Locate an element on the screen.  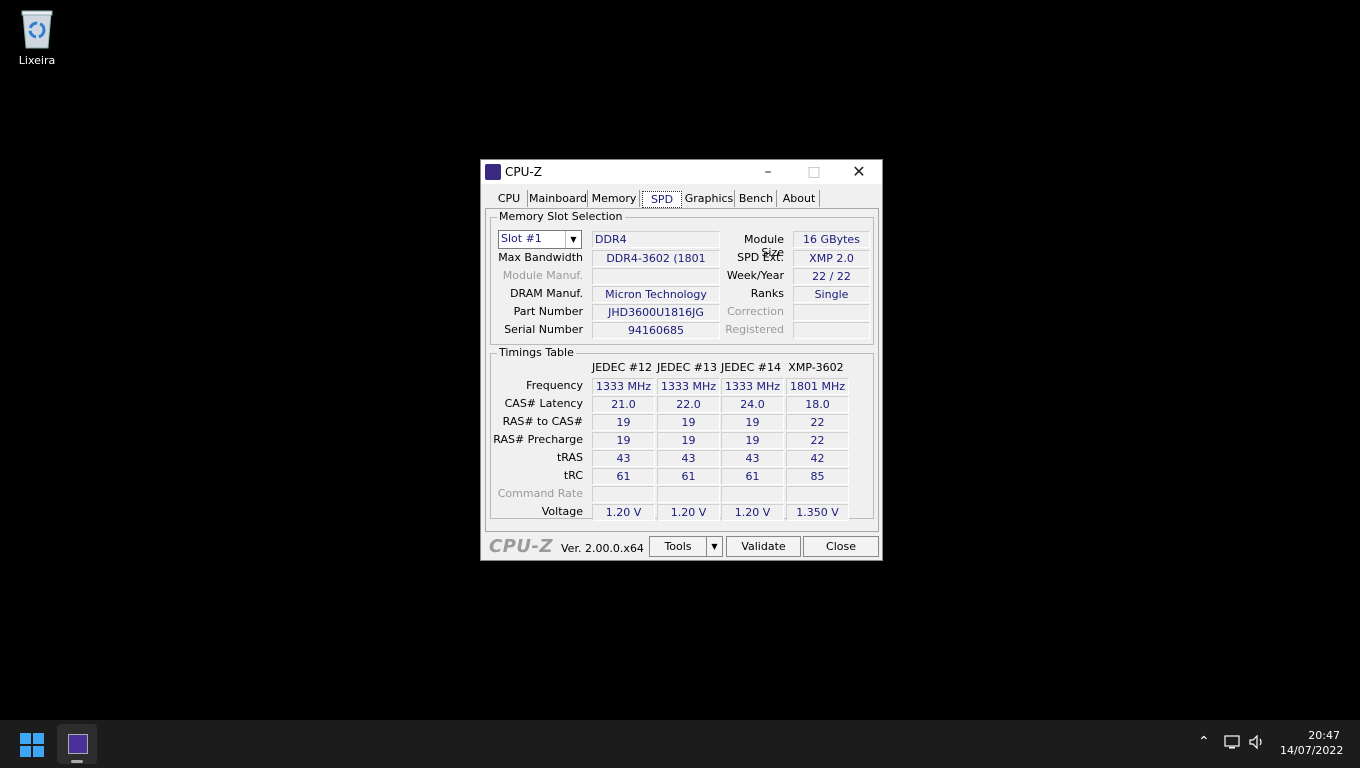
title-bar: CPU-Z – □ ✕ is located at coordinates (681, 172).